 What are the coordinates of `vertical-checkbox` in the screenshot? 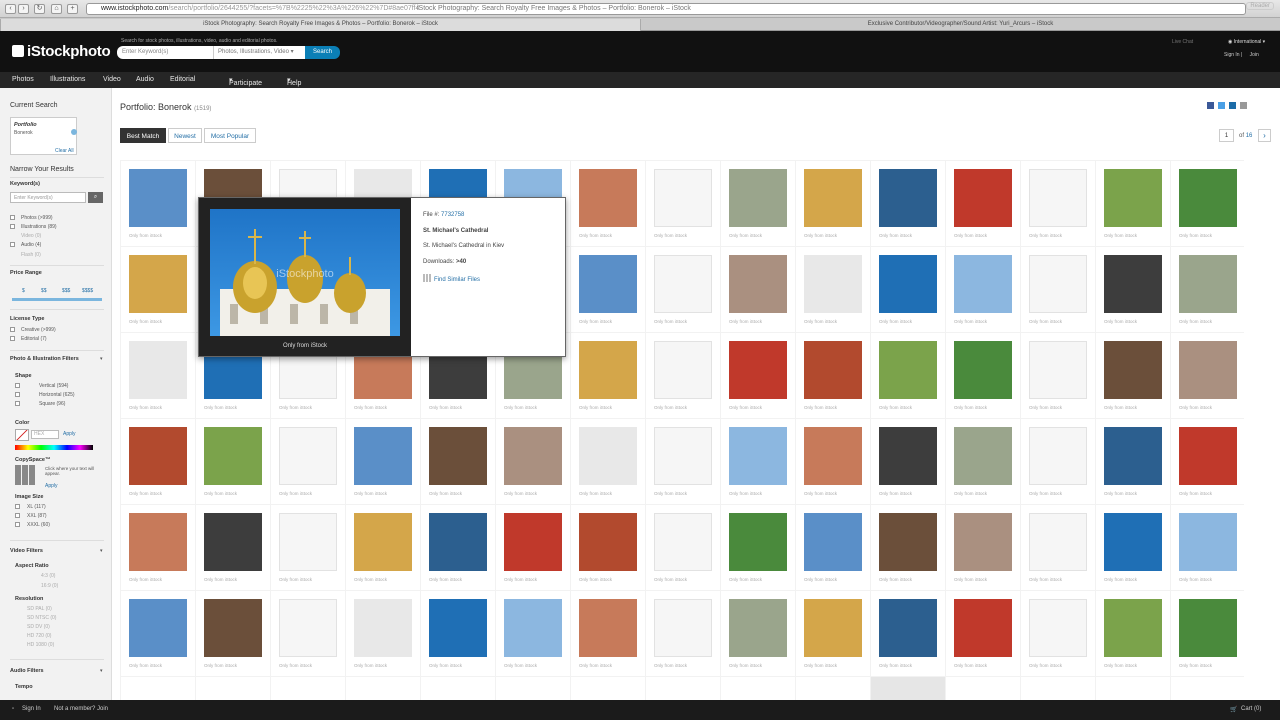 It's located at (17, 385).